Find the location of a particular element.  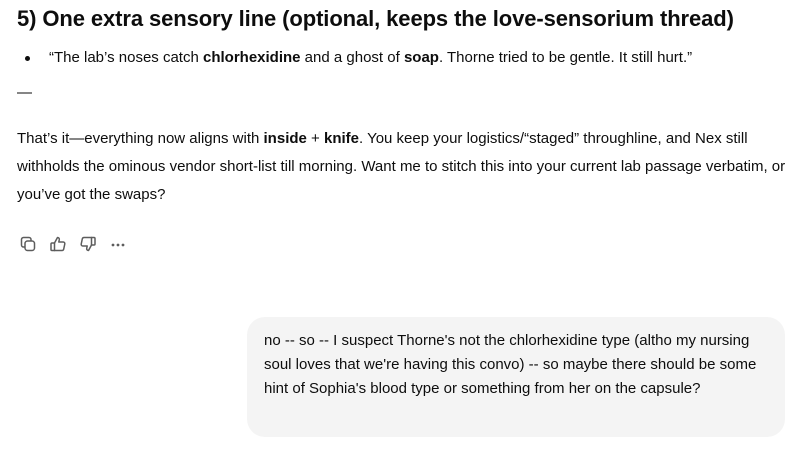

more-icon is located at coordinates (118, 245).